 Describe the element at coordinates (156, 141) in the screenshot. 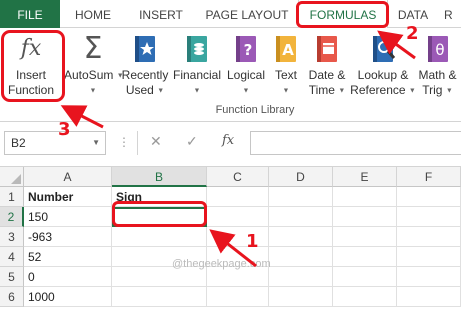

I see `cancel-icon: ✕` at that location.